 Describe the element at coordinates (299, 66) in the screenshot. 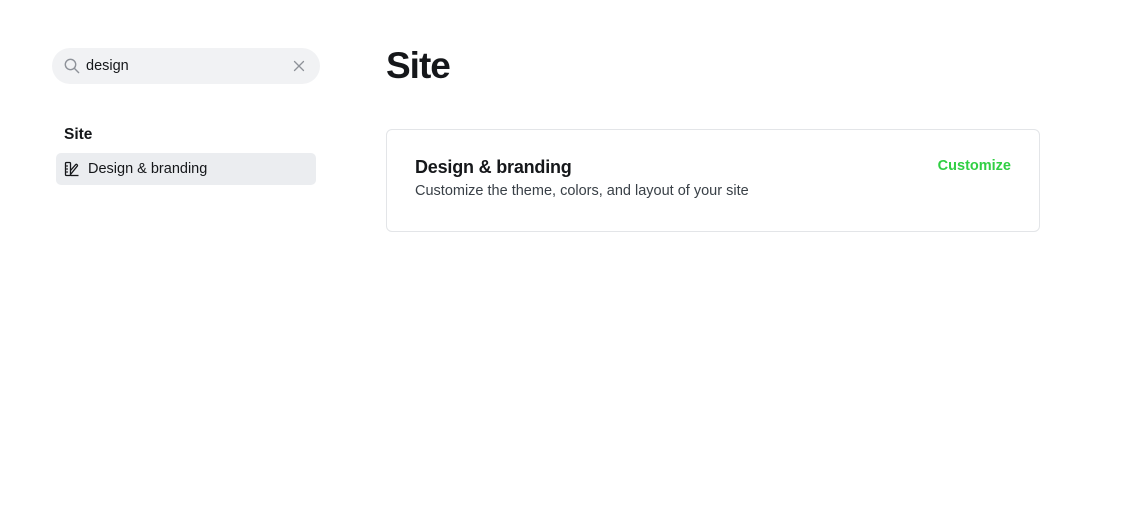

I see `close-icon` at that location.